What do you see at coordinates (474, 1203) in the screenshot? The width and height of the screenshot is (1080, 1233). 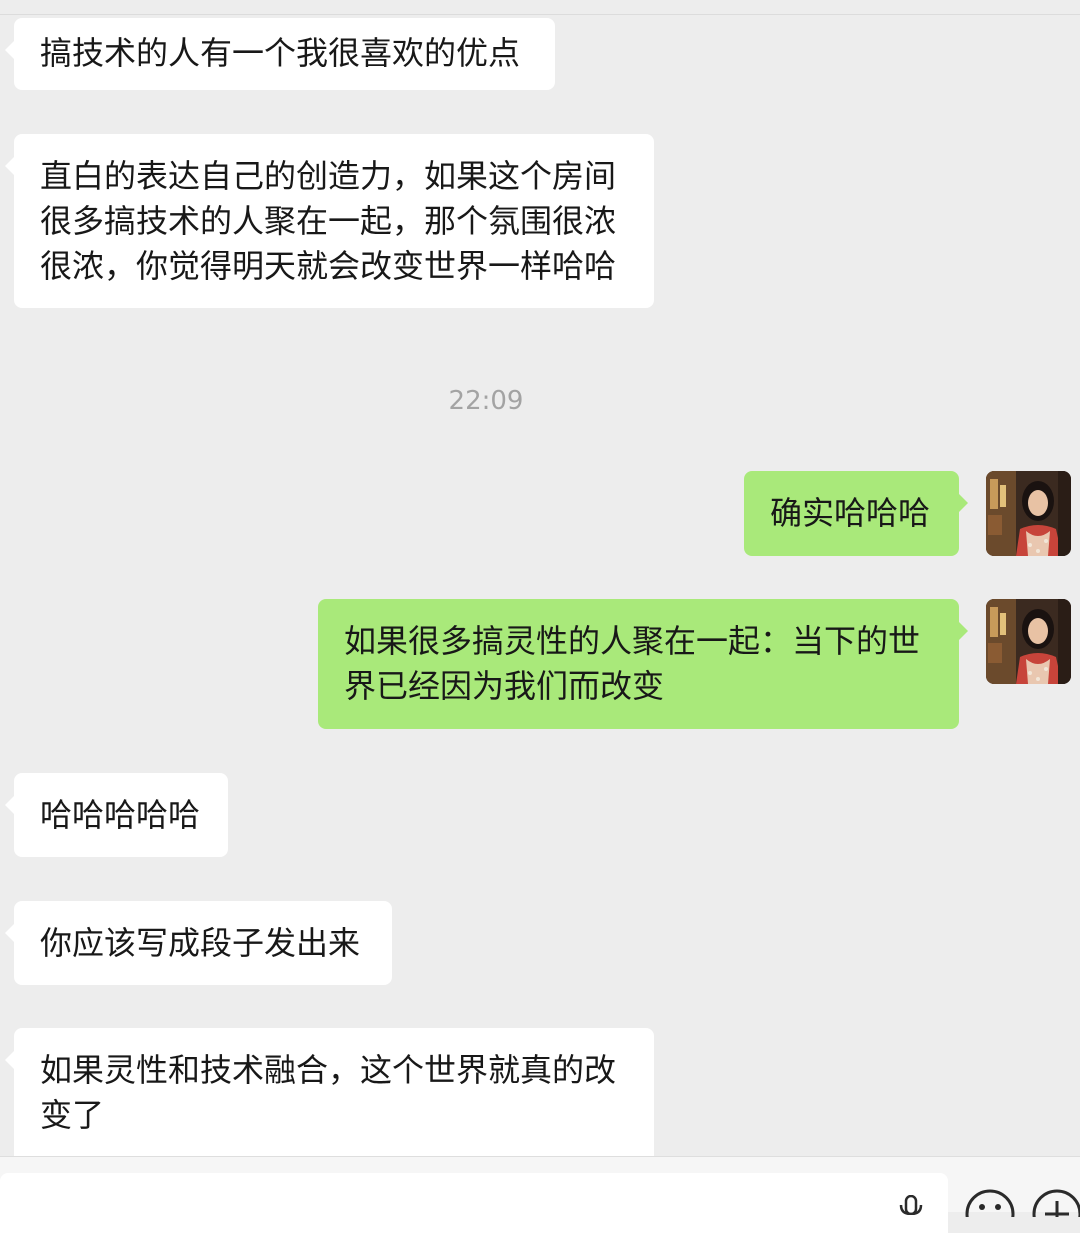 I see `message-input-field` at bounding box center [474, 1203].